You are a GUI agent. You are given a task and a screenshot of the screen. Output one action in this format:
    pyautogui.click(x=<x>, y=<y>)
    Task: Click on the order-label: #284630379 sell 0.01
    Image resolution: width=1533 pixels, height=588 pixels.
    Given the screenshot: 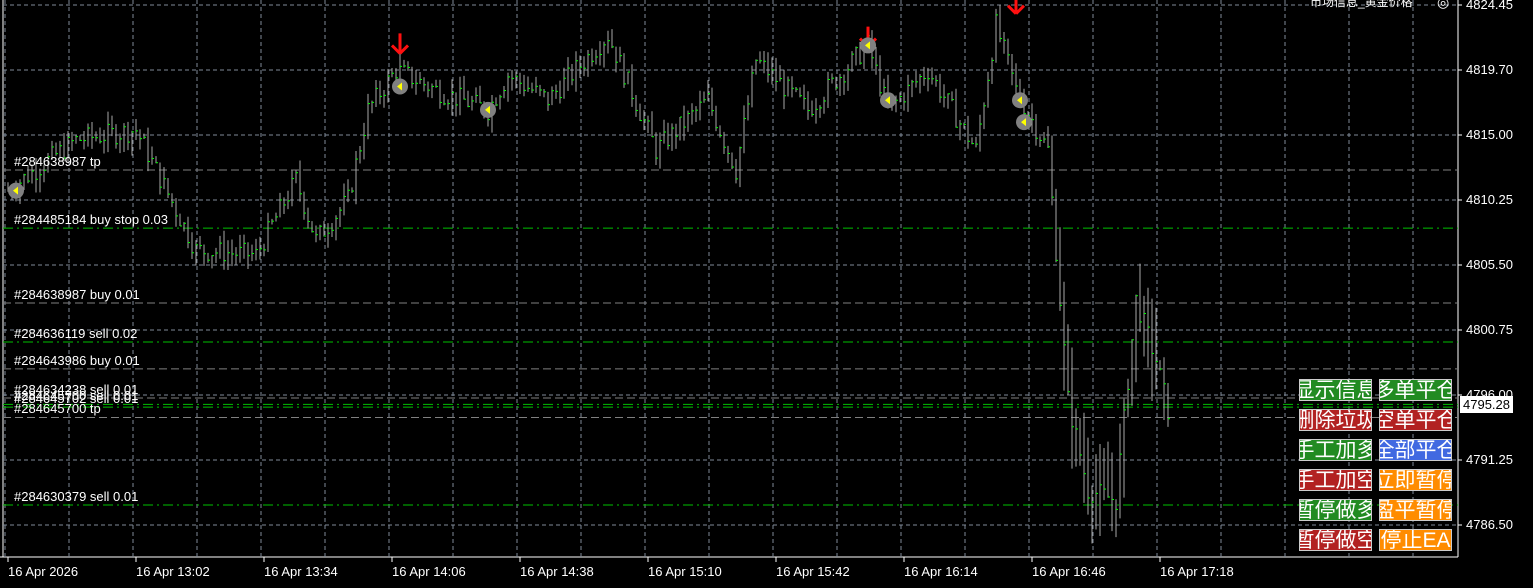 What is the action you would take?
    pyautogui.click(x=76, y=496)
    